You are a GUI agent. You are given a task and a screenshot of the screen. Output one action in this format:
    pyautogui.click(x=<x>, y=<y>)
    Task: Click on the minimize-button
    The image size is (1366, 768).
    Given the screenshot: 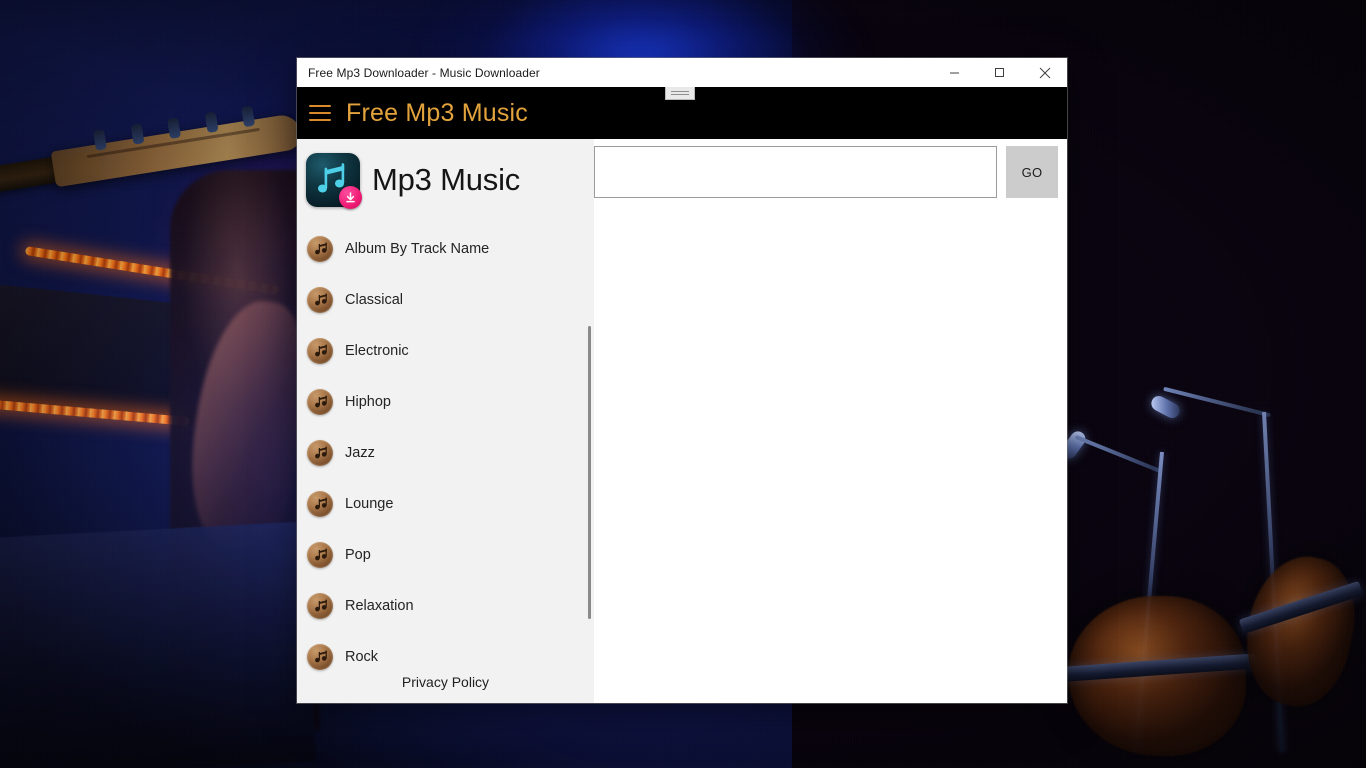 What is the action you would take?
    pyautogui.click(x=954, y=72)
    